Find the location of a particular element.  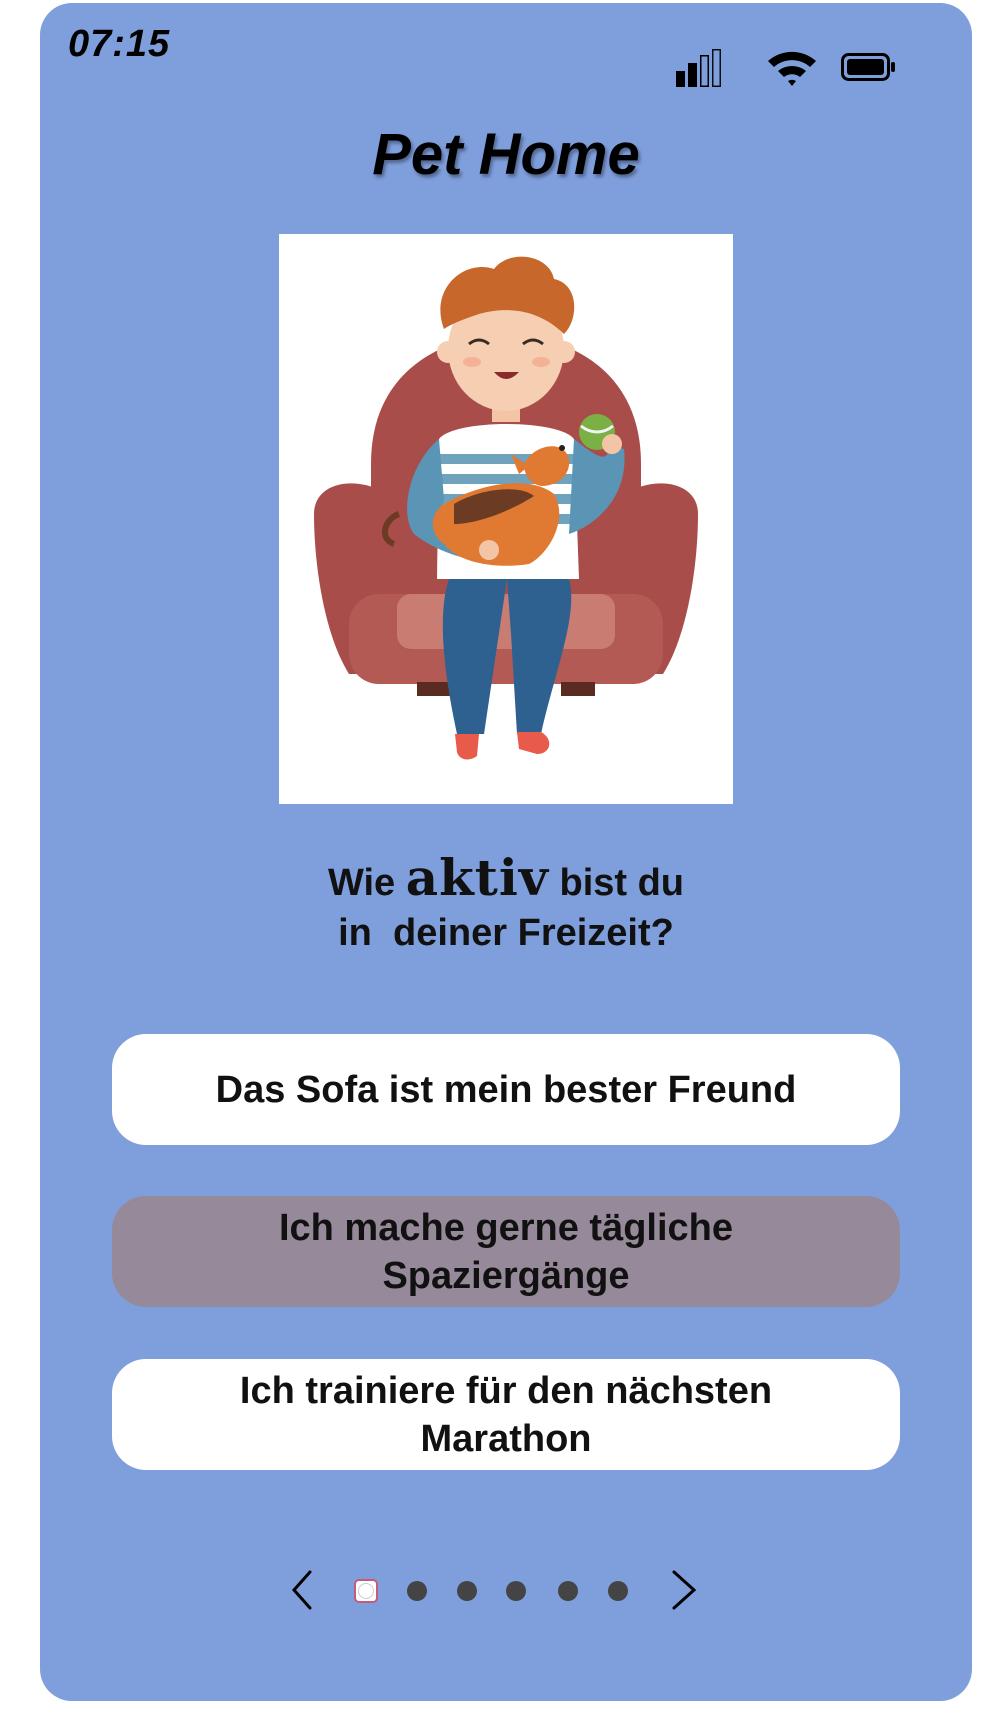

question-text-before: Wie is located at coordinates (366, 883).